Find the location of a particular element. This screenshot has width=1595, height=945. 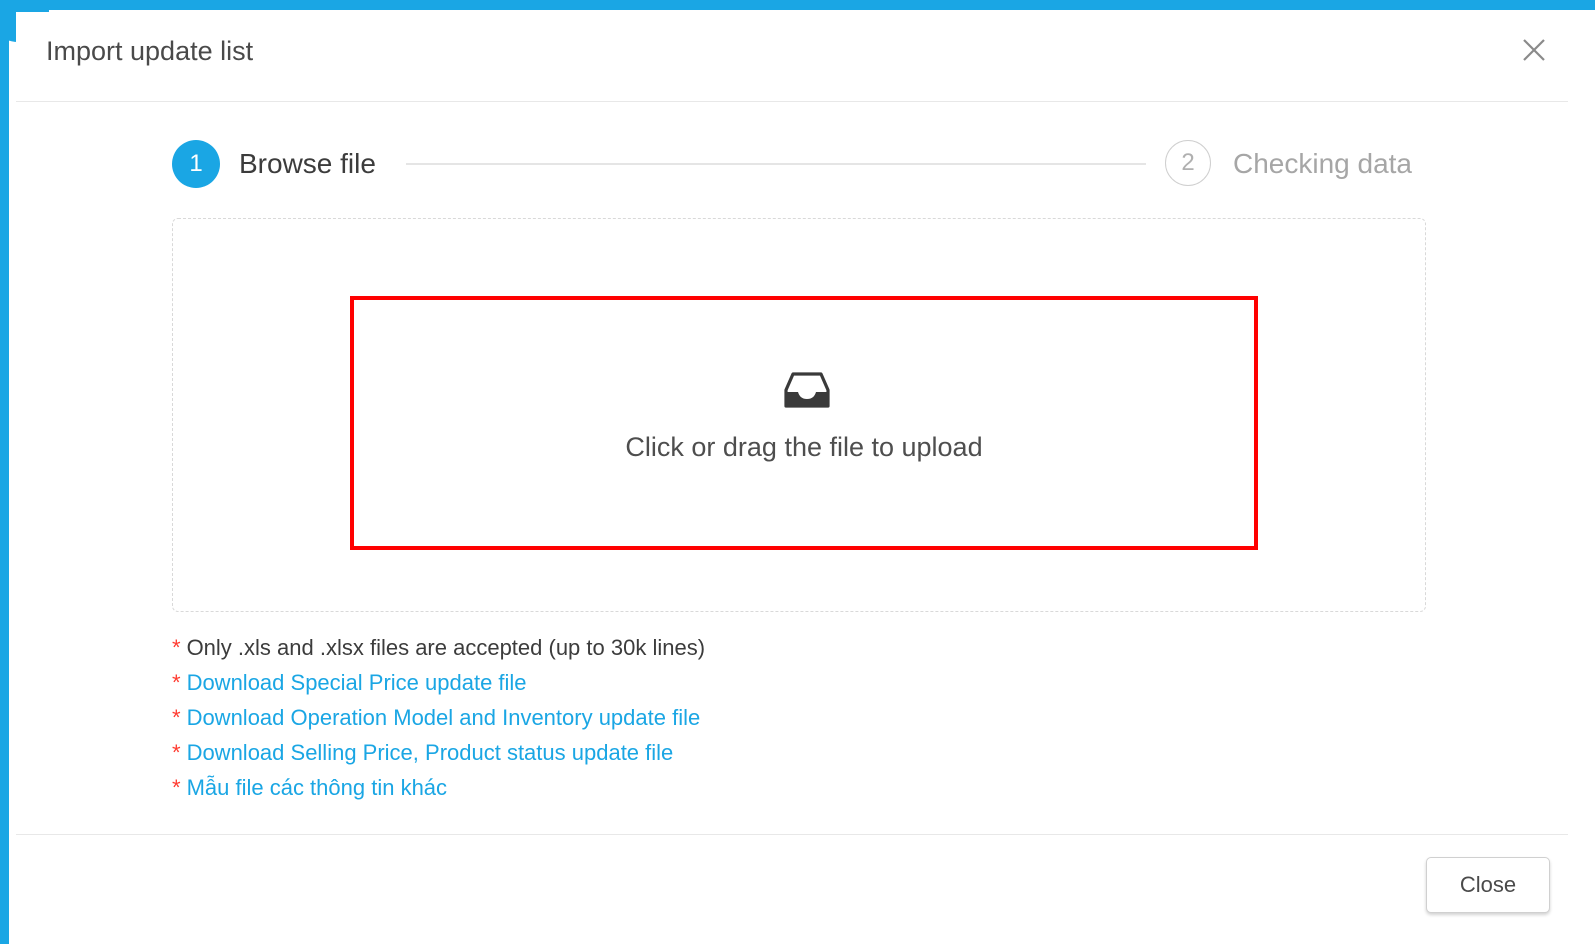

upload-instruction: Click or drag the file to upload is located at coordinates (804, 447).